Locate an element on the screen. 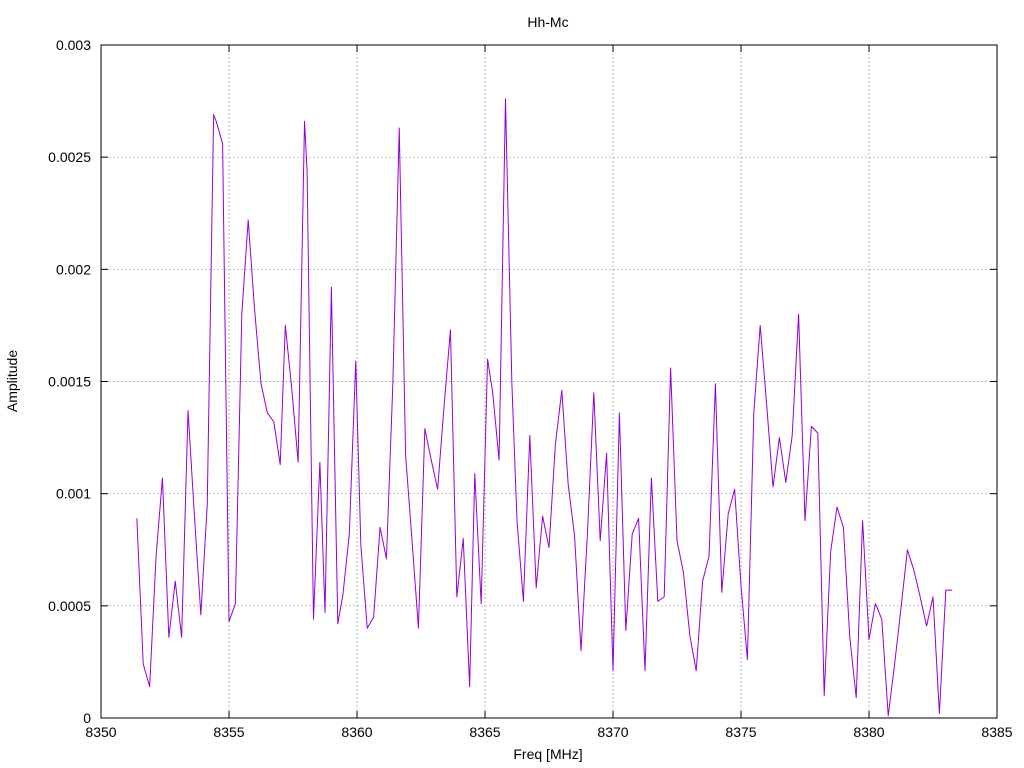 This screenshot has width=1024, height=768. y-tick-label: 0.003 is located at coordinates (73, 45).